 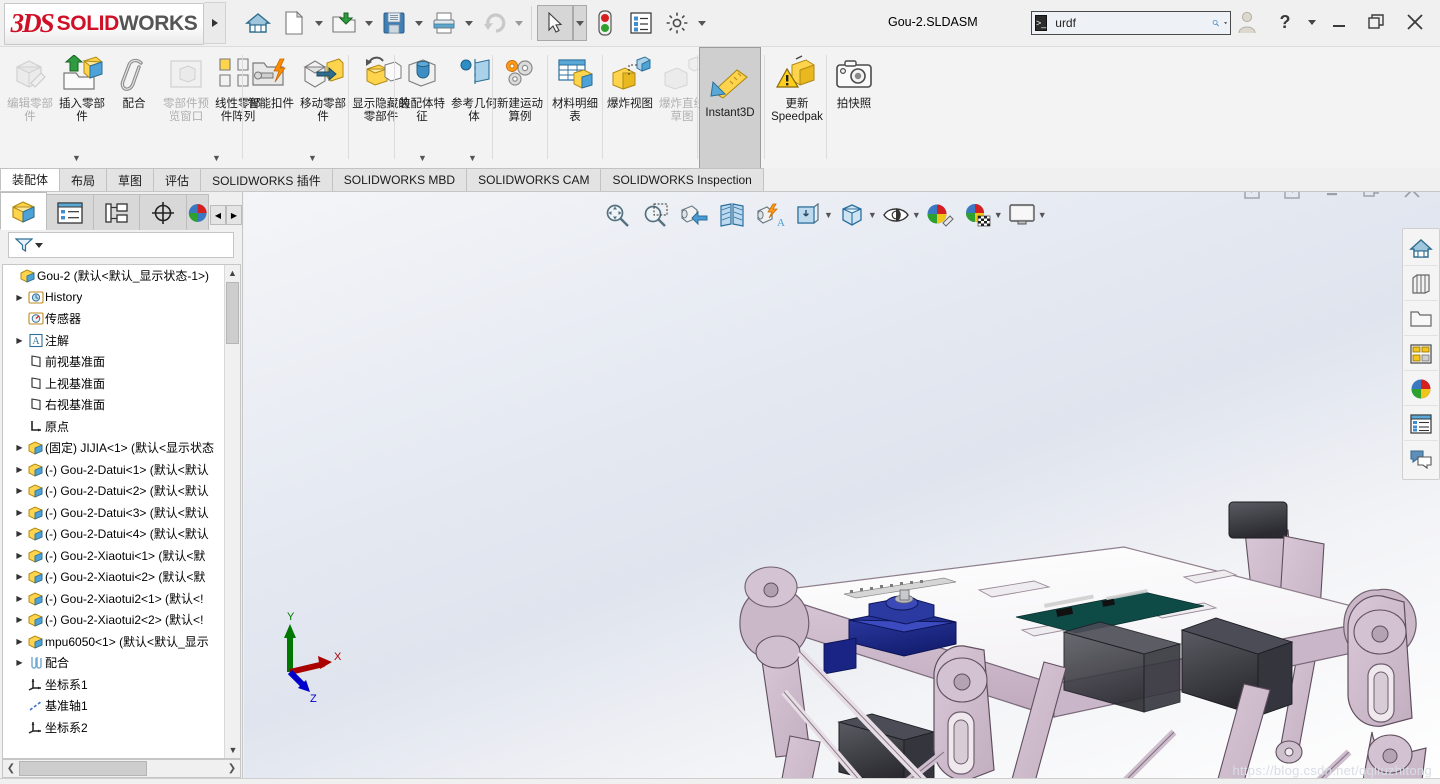 What do you see at coordinates (114, 427) in the screenshot?
I see `tree-origin: 原点` at bounding box center [114, 427].